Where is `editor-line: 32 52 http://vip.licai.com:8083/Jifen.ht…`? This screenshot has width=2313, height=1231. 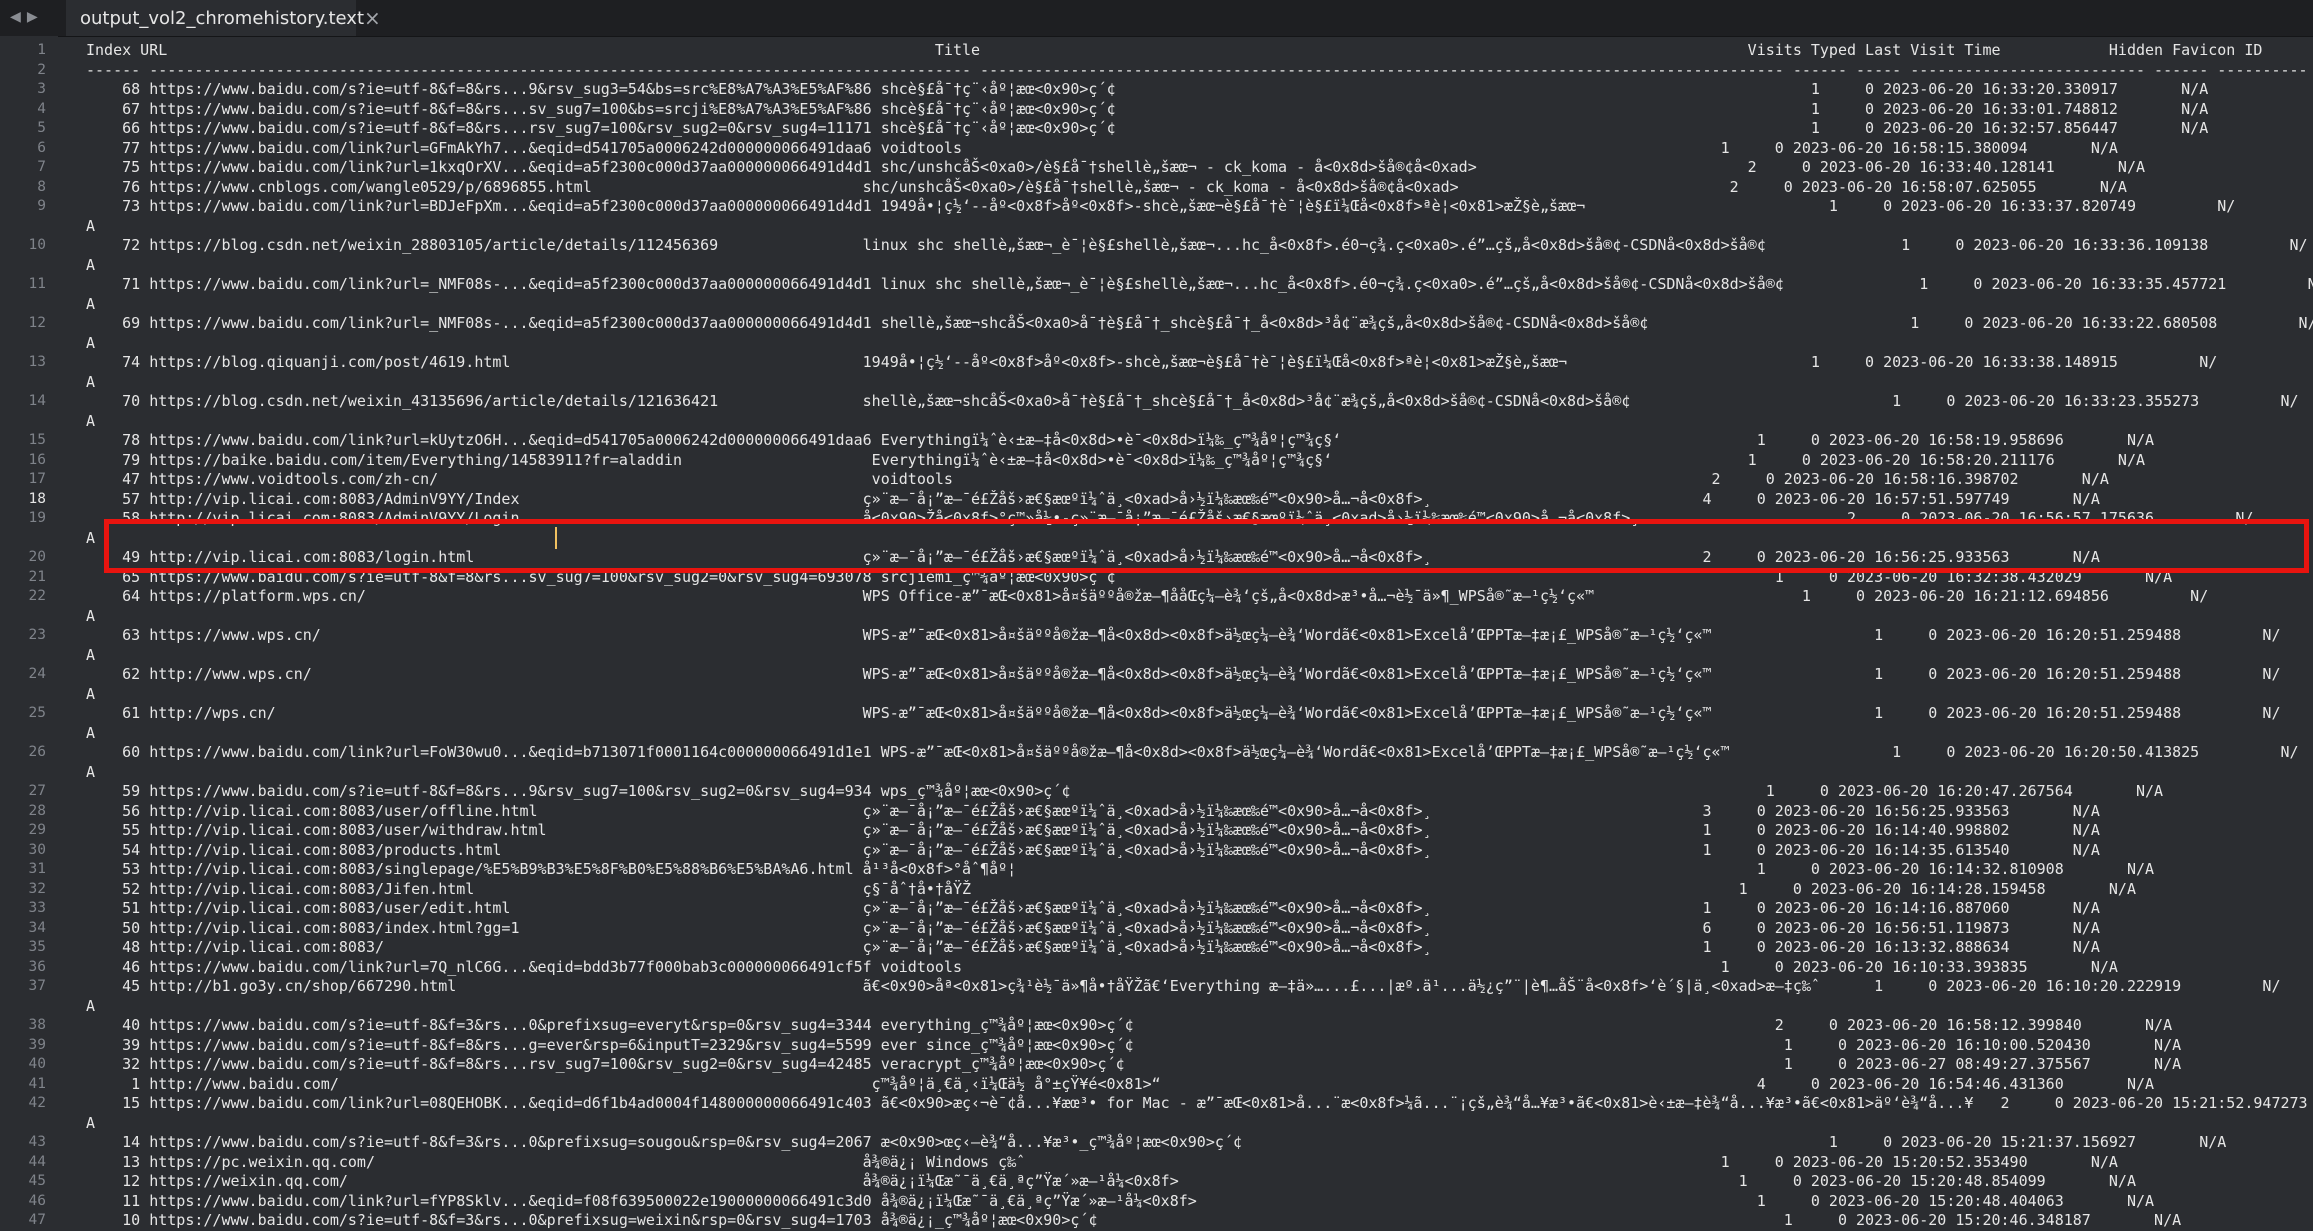 editor-line: 32 52 http://vip.licai.com:8083/Jifen.ht… is located at coordinates (1156, 890).